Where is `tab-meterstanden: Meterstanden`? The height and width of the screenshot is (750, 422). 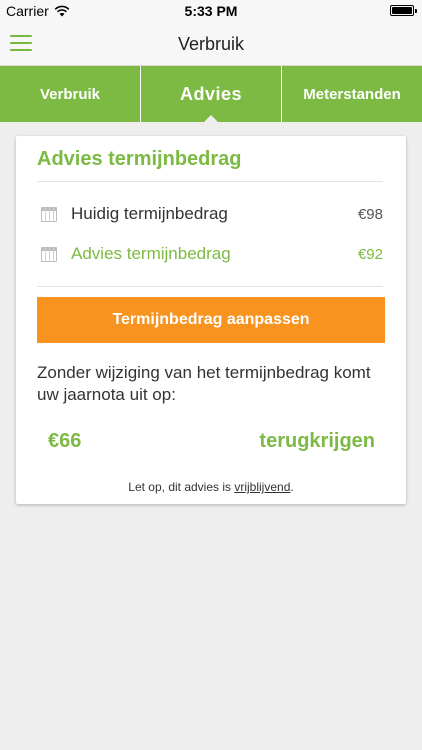
tab-meterstanden: Meterstanden is located at coordinates (352, 94).